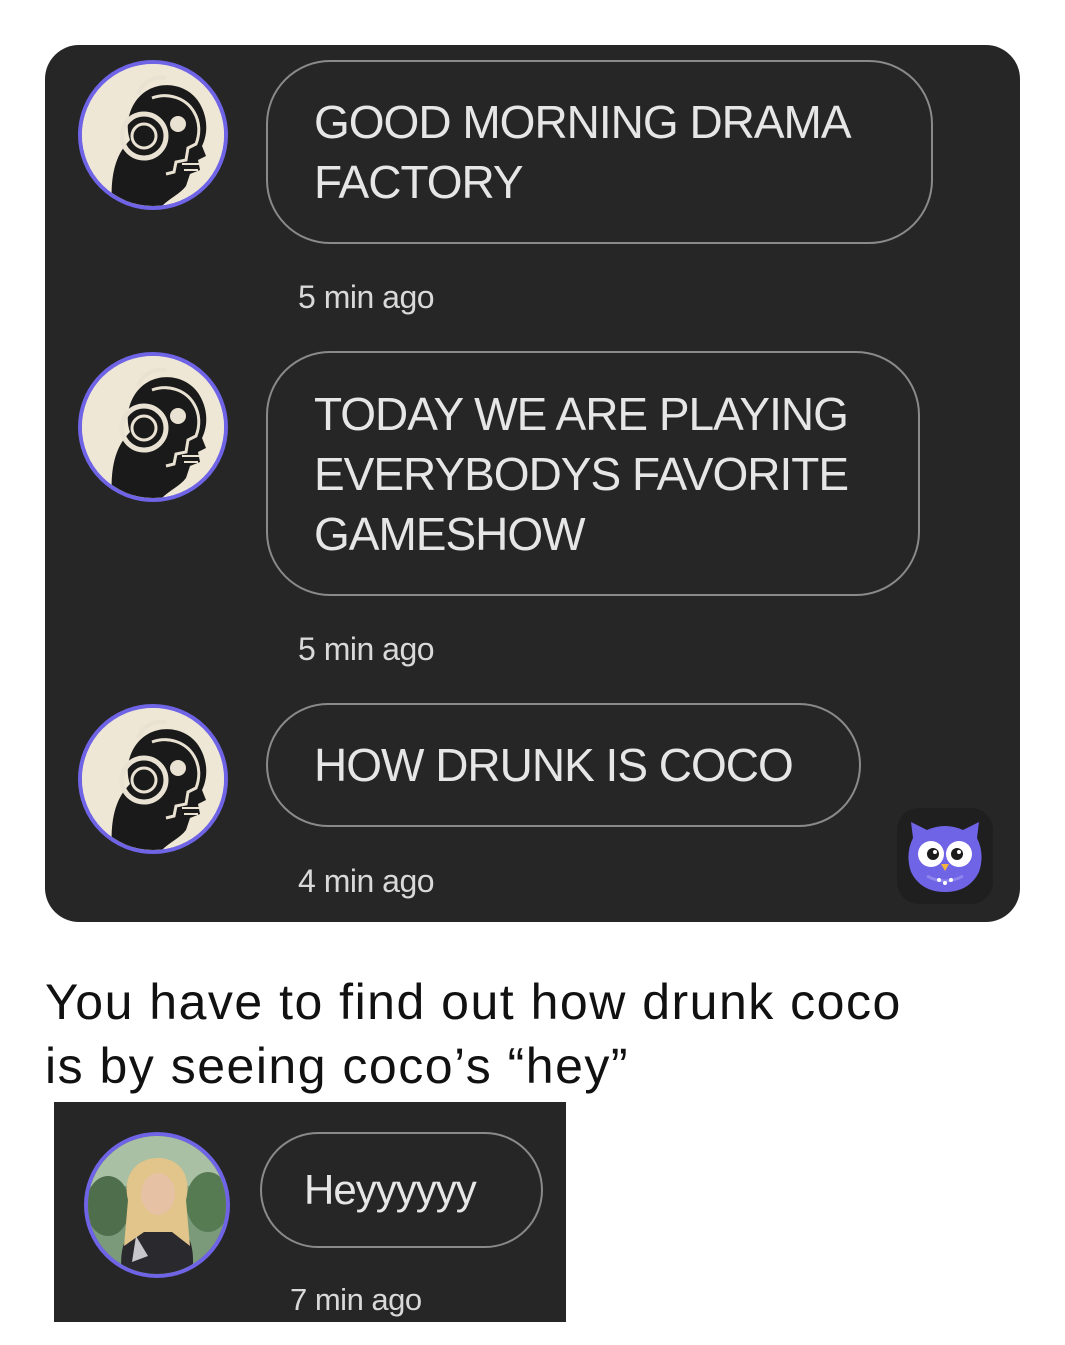 The width and height of the screenshot is (1065, 1345). I want to click on message-bubble: HOW DRUNK IS COCO, so click(563, 765).